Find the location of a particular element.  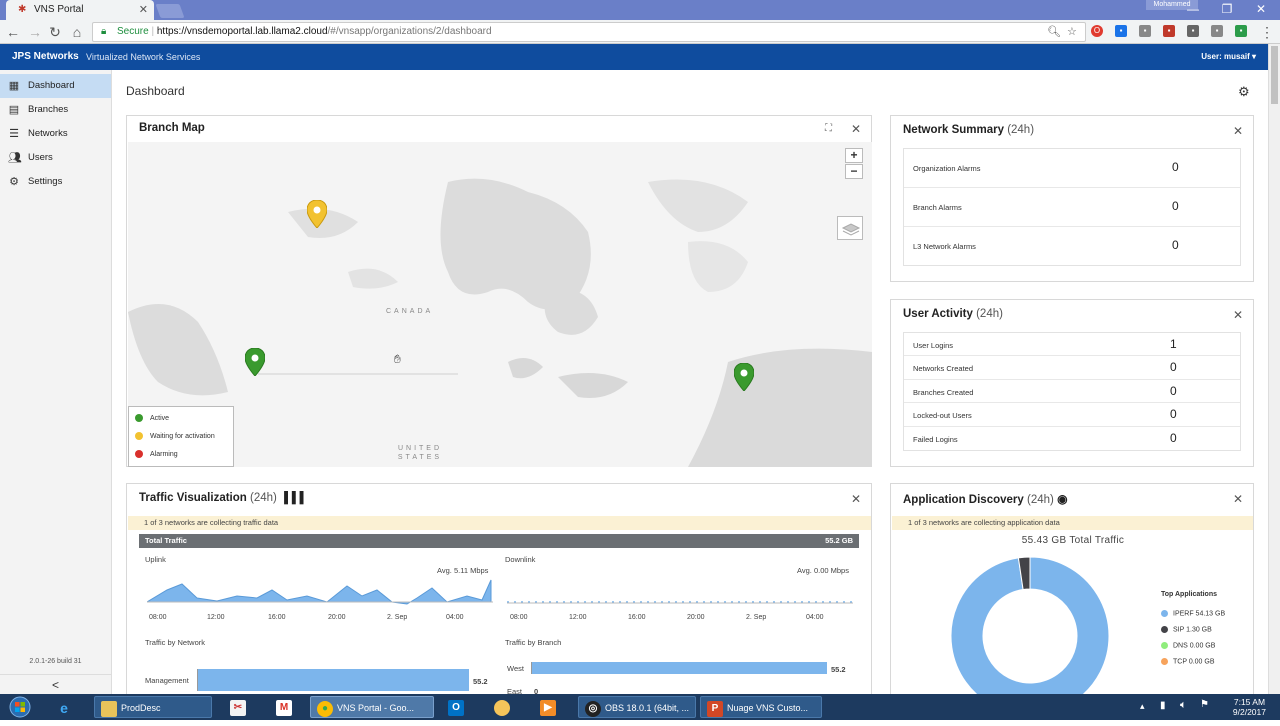

layers-button is located at coordinates (850, 228).